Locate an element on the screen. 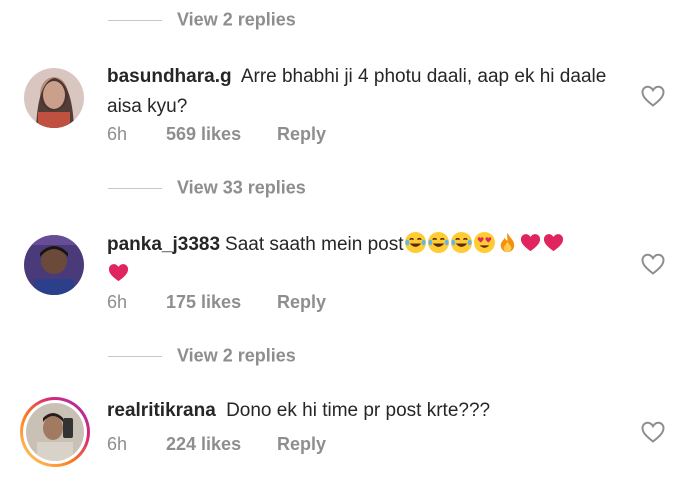 This screenshot has height=485, width=700. comment-username: basundhara.g is located at coordinates (169, 76).